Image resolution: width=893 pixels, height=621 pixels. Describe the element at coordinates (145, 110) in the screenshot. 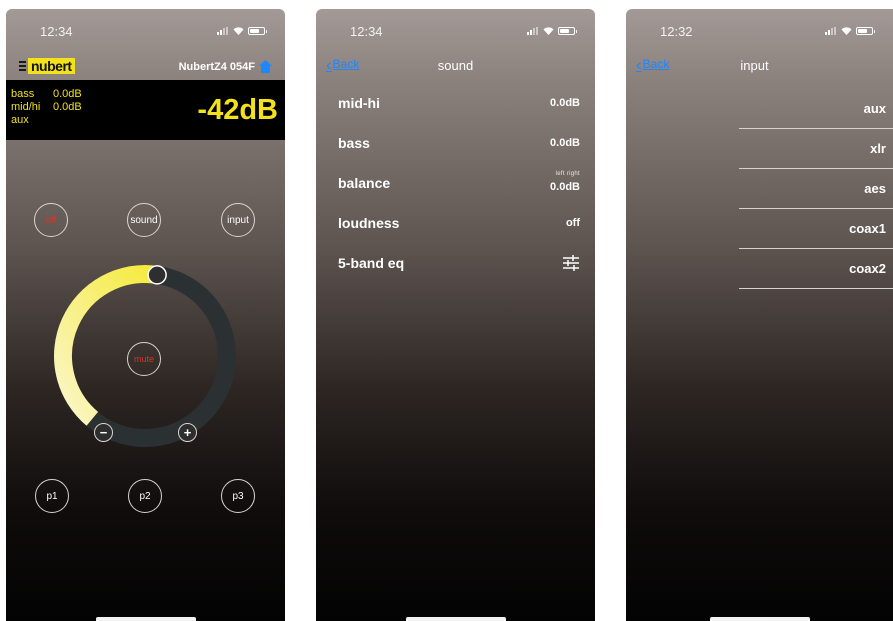

I see `status-panel: bass 0.0dB mid/hi 0.0dB aux -42dB` at that location.